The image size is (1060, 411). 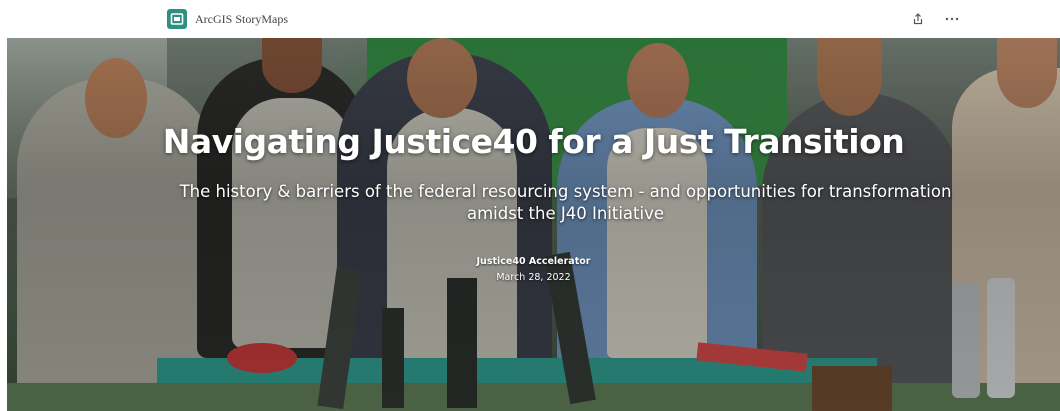 What do you see at coordinates (935, 19) in the screenshot?
I see `header-actions` at bounding box center [935, 19].